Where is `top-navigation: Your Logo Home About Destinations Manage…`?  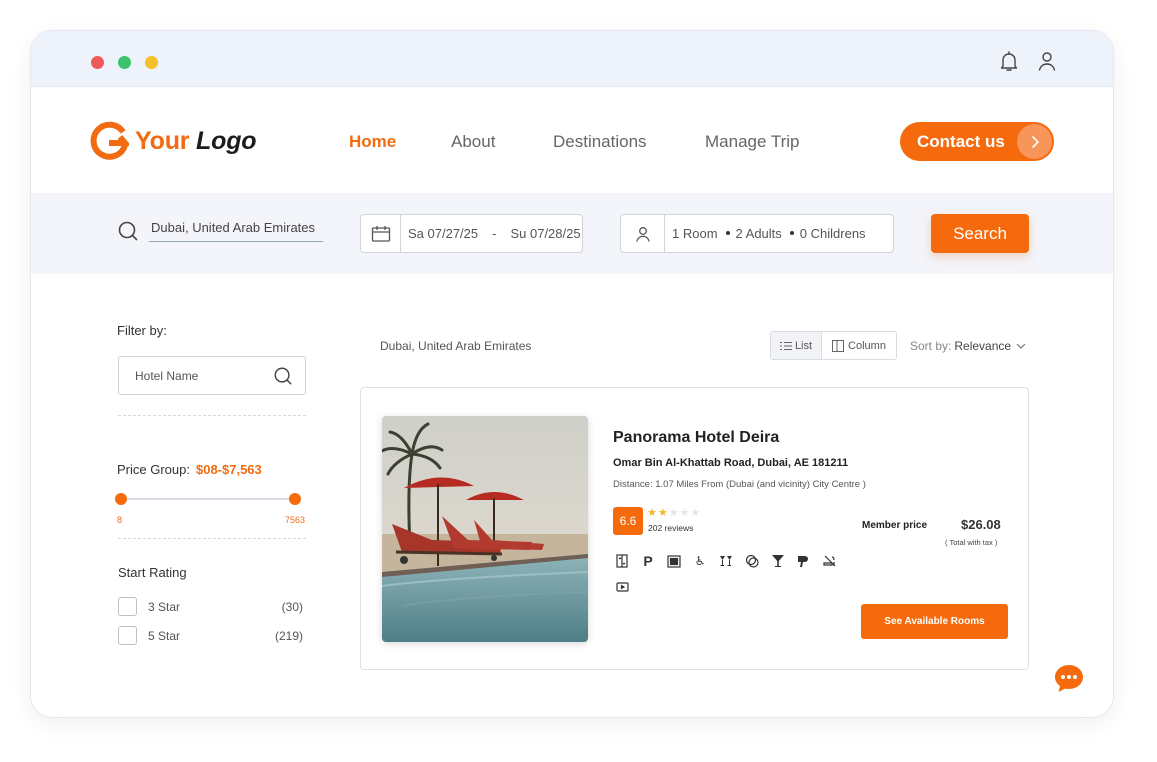
top-navigation: Your Logo Home About Destinations Manage… is located at coordinates (572, 140).